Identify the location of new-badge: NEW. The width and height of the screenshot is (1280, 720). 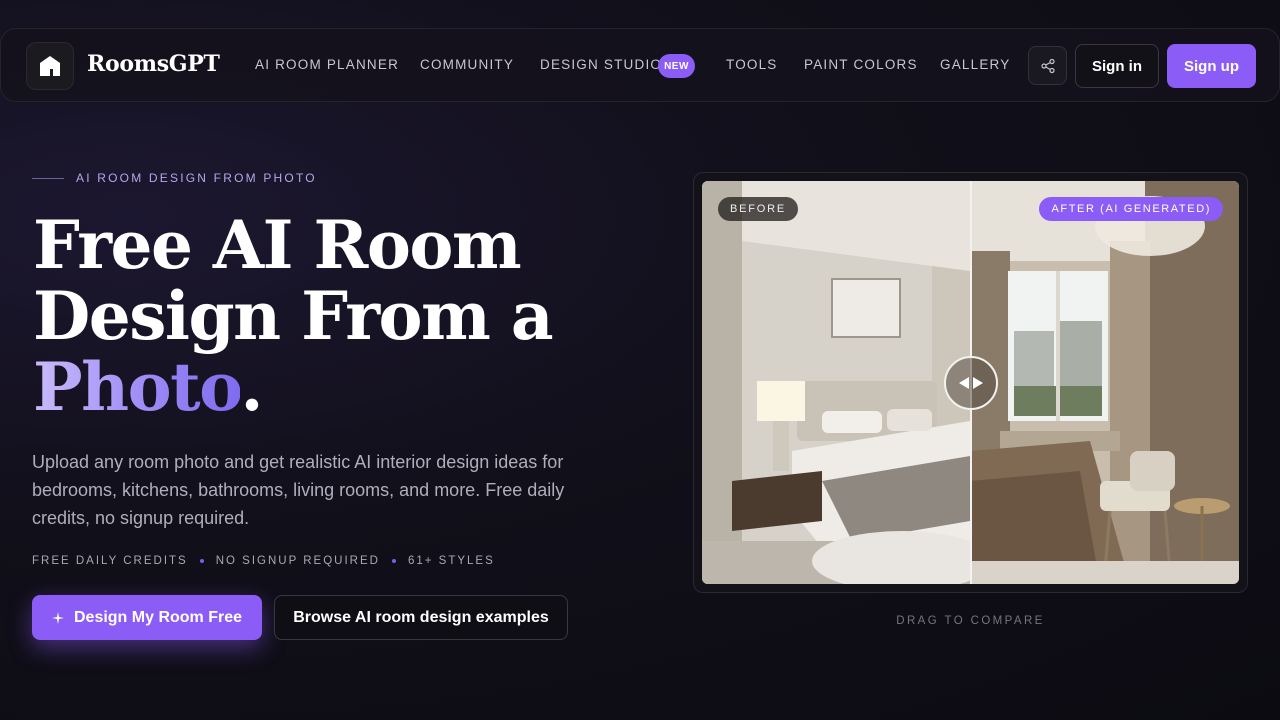
(676, 66).